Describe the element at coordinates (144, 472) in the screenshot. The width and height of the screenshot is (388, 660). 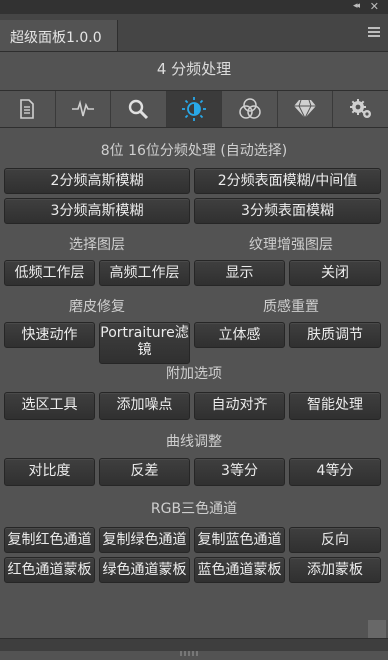
I see `reverse-contrast-button: 反差` at that location.